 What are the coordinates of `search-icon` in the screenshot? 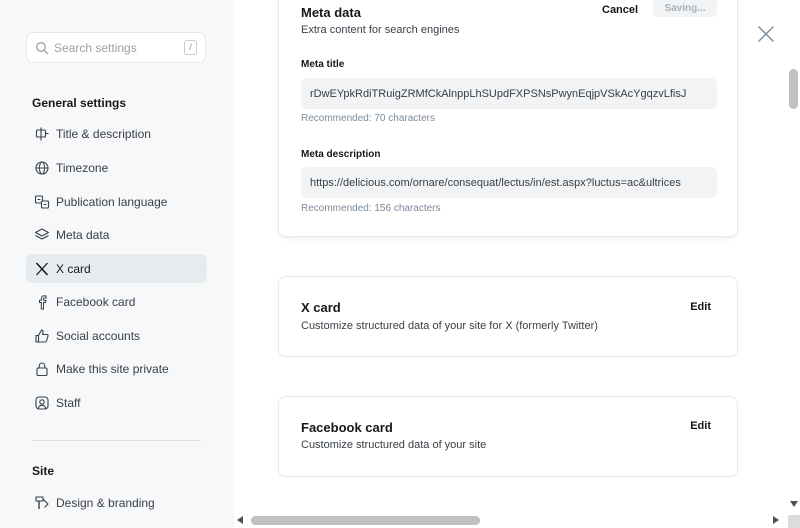 It's located at (42, 48).